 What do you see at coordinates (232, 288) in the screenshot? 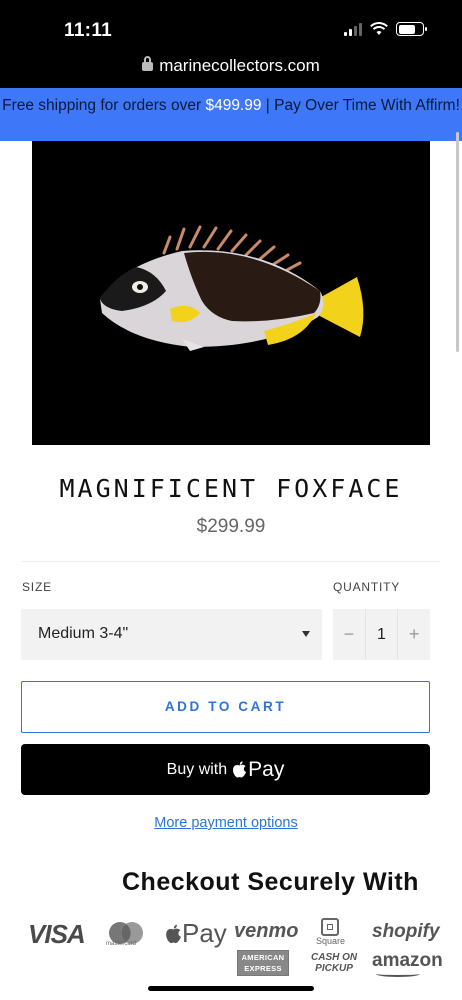
I see `fish-photo` at bounding box center [232, 288].